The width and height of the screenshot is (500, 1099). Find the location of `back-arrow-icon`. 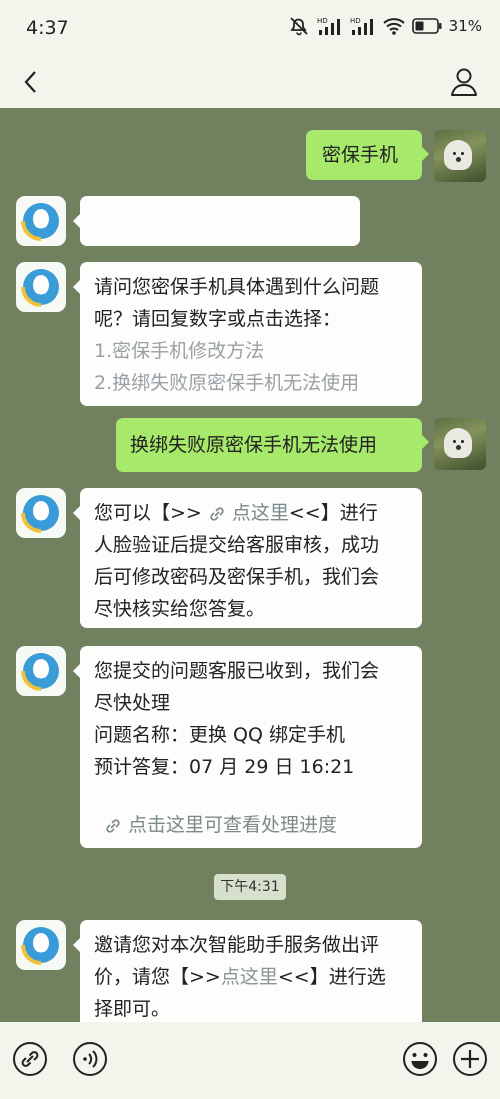

back-arrow-icon is located at coordinates (30, 82).